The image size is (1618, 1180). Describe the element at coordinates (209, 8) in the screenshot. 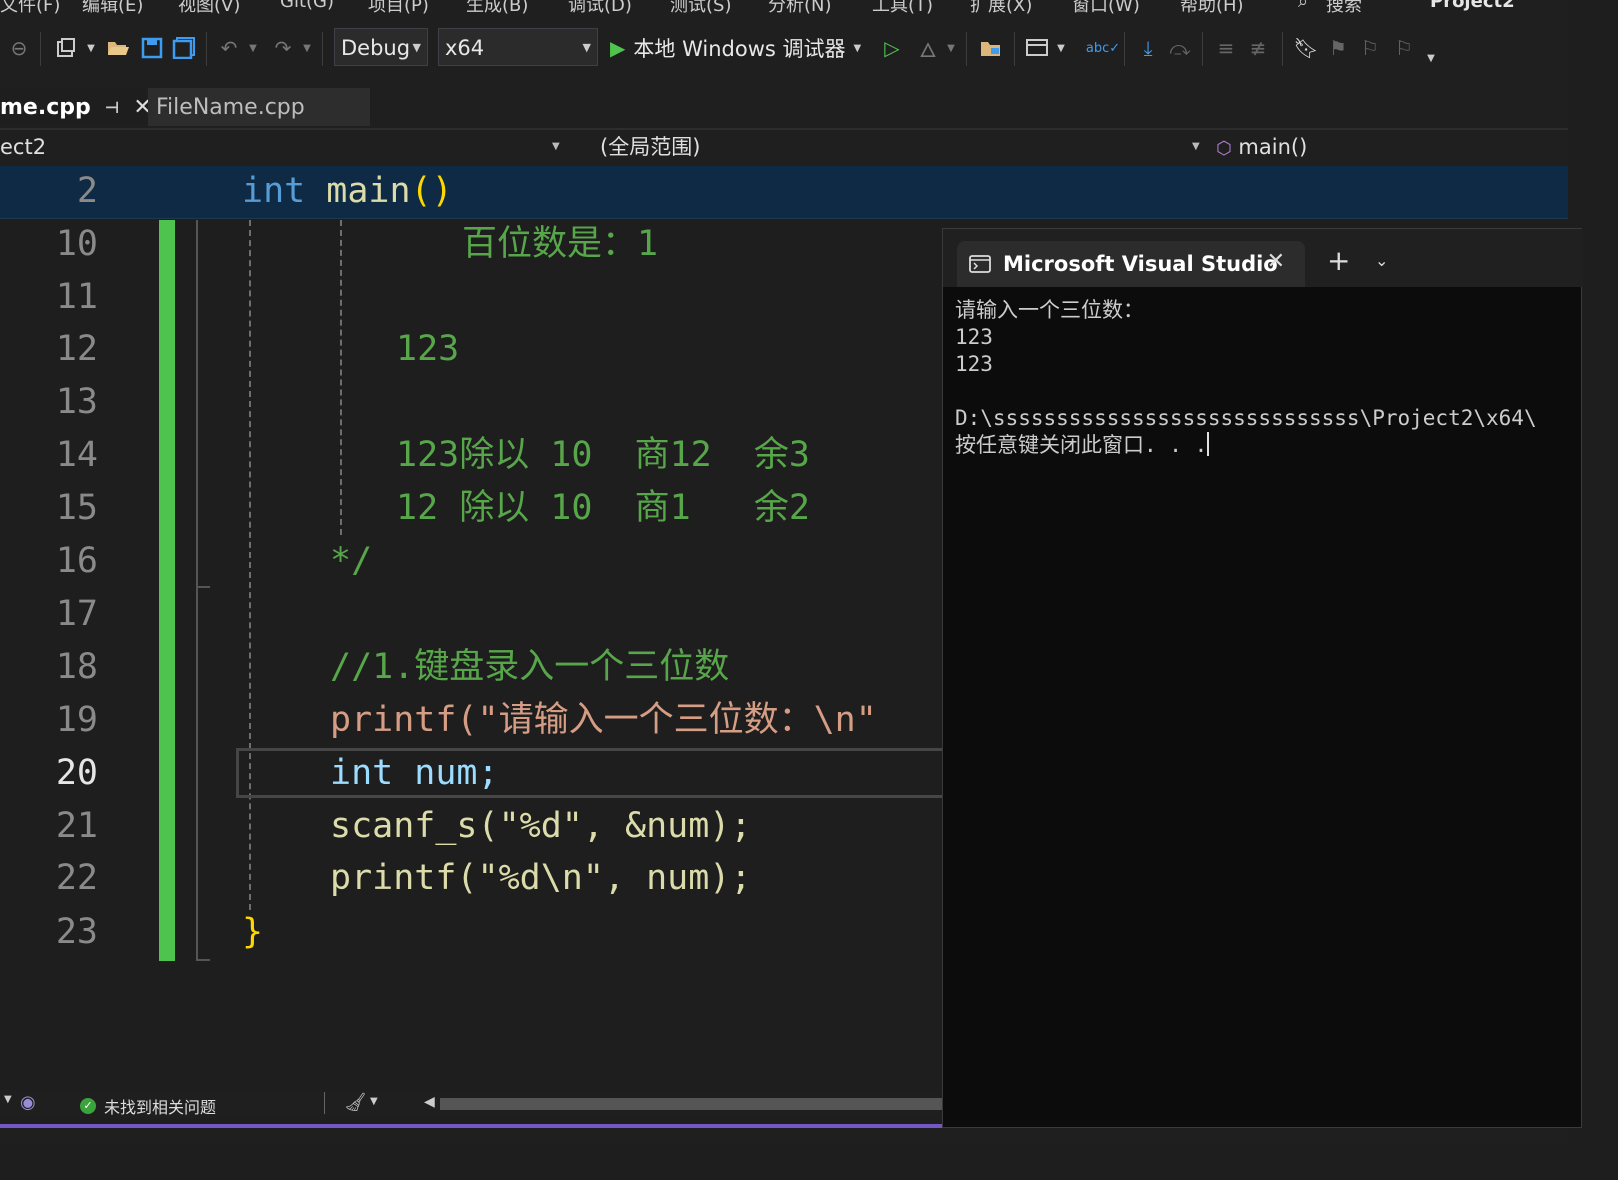

I see `menu-view: 视图(V)` at that location.